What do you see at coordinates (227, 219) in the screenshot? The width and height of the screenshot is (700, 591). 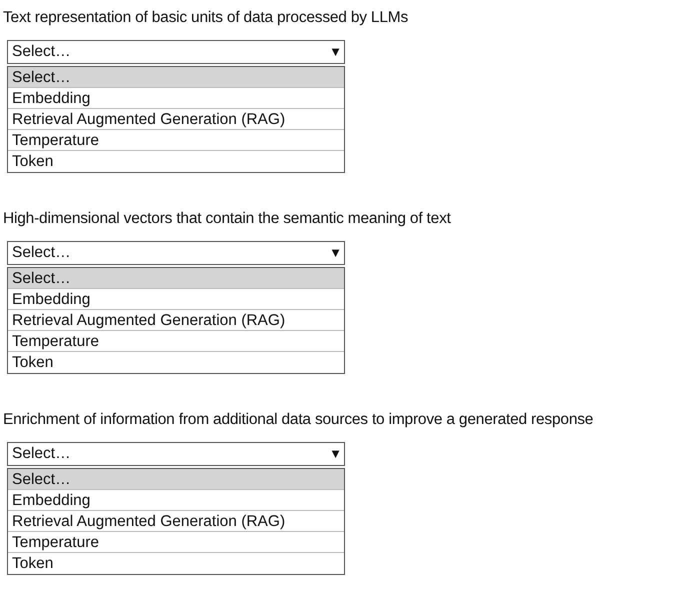 I see `question-prompt: High-dimensional vectors that contain the semantic meaning of text` at bounding box center [227, 219].